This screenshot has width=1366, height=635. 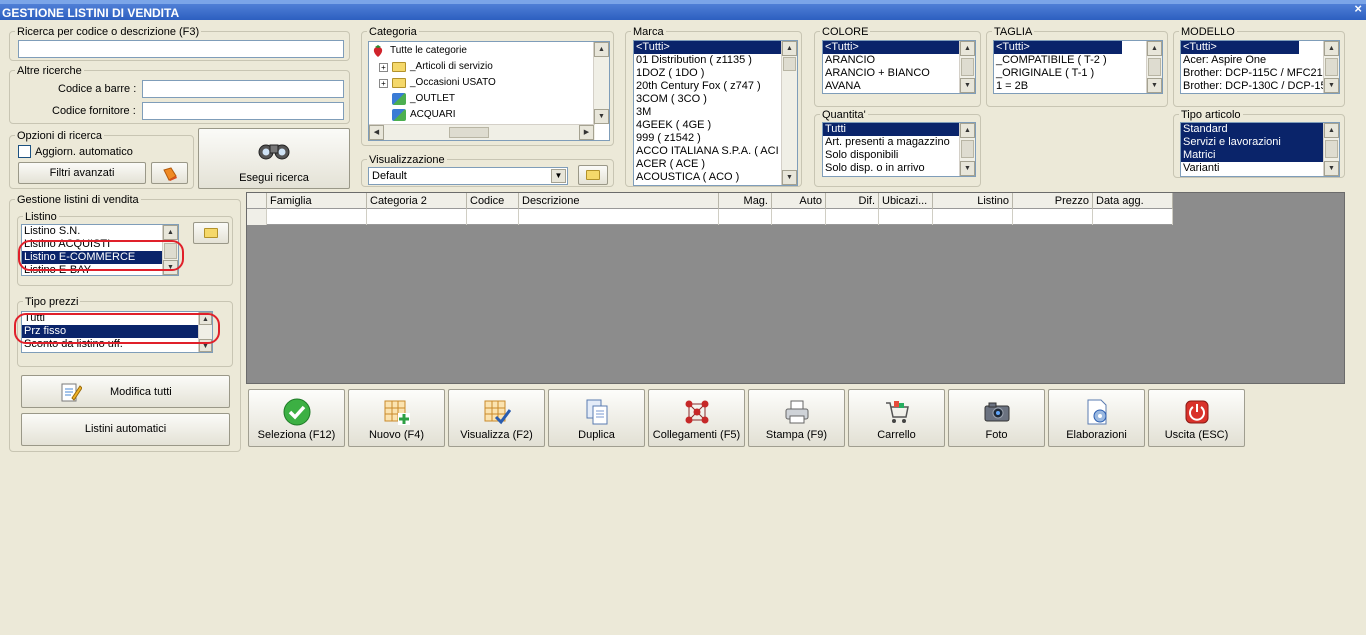 What do you see at coordinates (490, 115) in the screenshot?
I see `tree-item-aquari: ACQUARI` at bounding box center [490, 115].